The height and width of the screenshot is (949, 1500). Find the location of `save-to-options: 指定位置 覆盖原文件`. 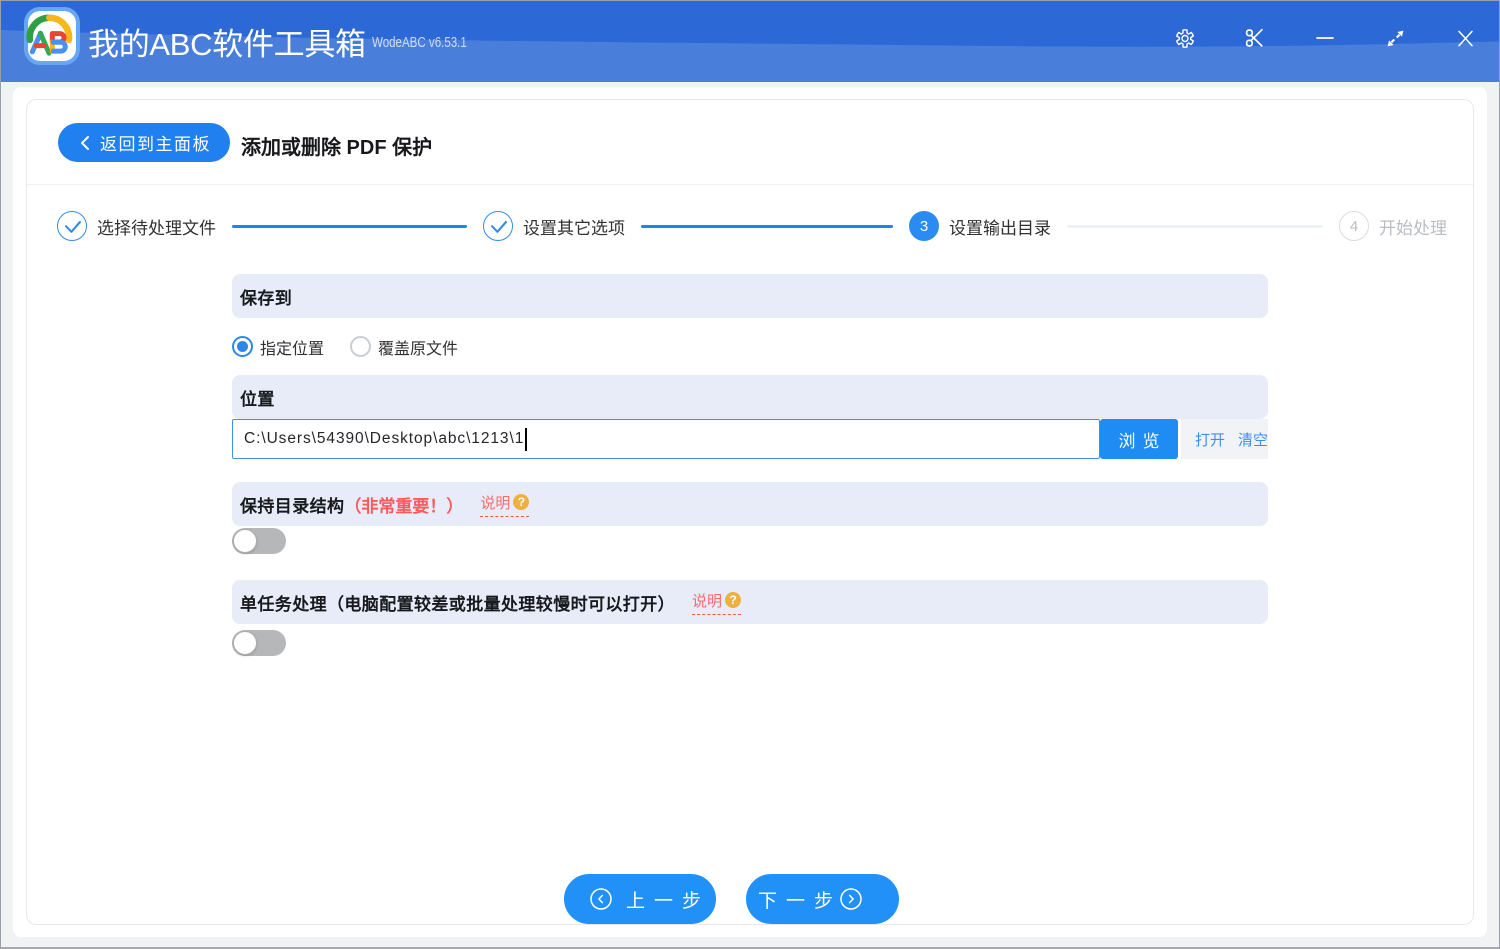

save-to-options: 指定位置 覆盖原文件 is located at coordinates (345, 346).